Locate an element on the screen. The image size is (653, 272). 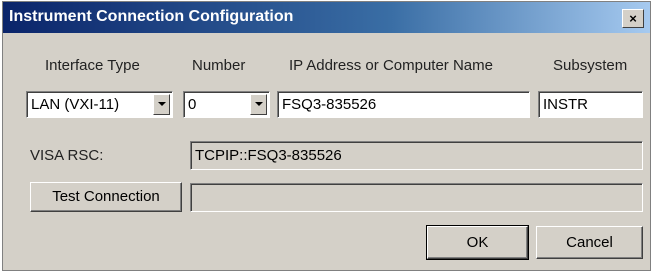
number-label: Number is located at coordinates (219, 65).